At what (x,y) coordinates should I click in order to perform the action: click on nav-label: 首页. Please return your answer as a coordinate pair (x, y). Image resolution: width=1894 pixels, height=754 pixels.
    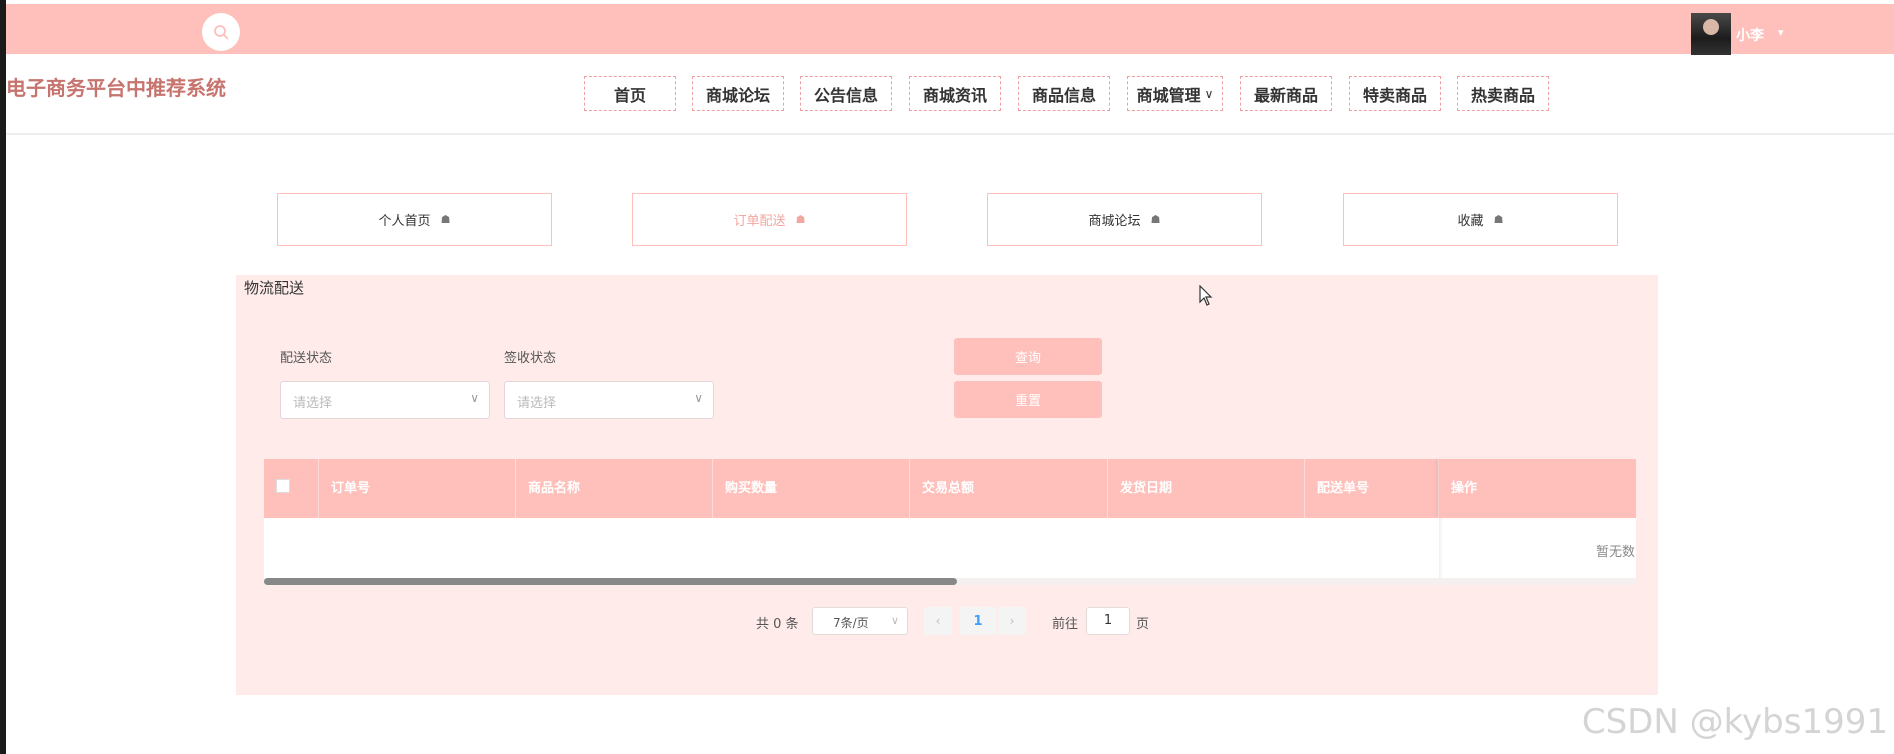
    Looking at the image, I should click on (629, 95).